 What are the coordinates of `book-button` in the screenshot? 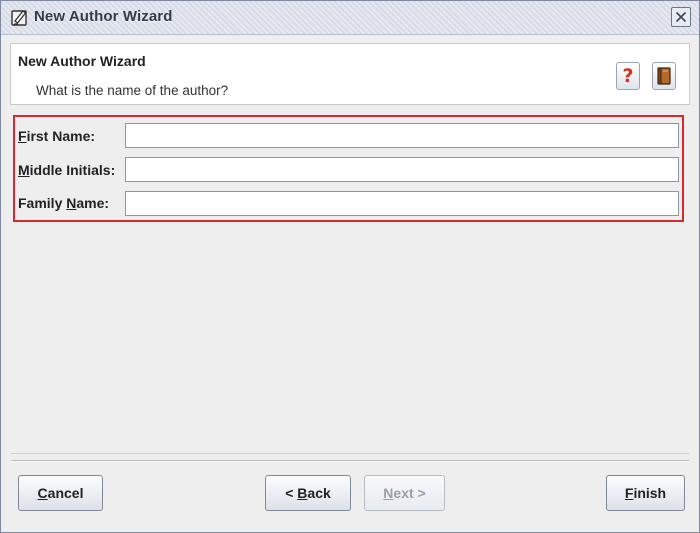 It's located at (664, 76).